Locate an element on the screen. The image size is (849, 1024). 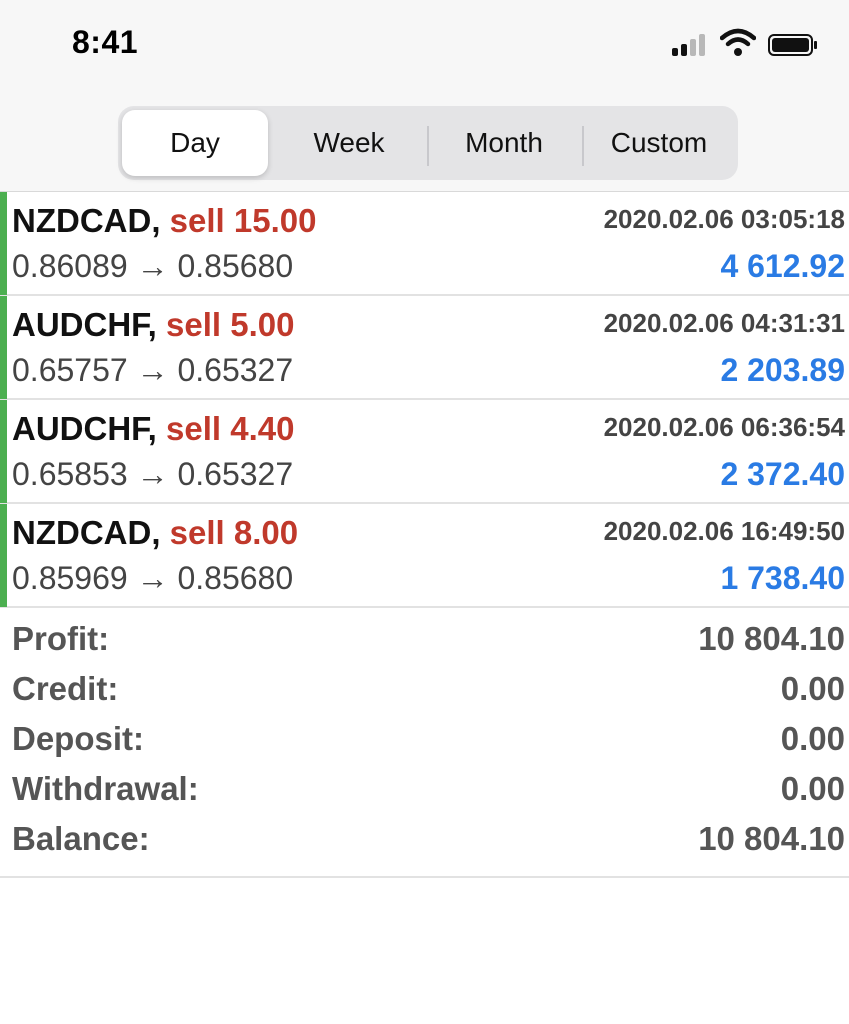
trade-prices: 0.65757 → 0.65327 is located at coordinates (153, 370).